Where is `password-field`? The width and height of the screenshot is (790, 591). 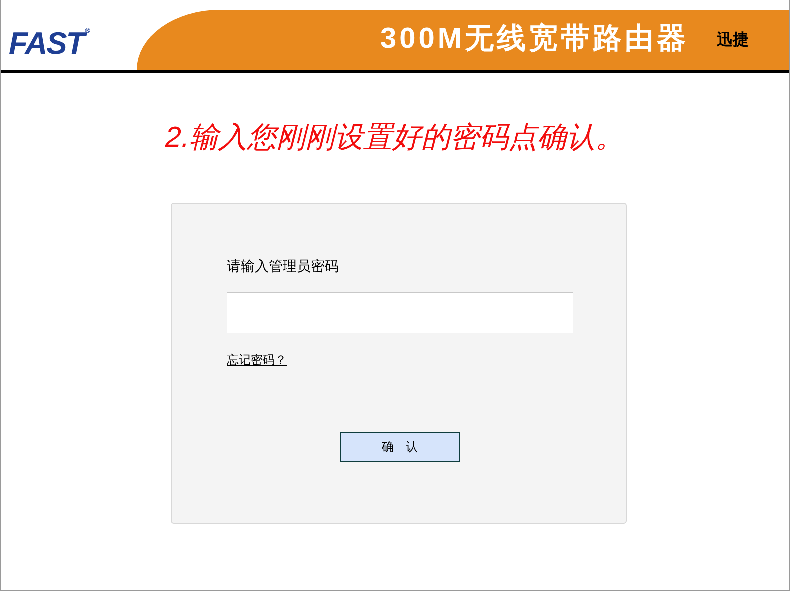
password-field is located at coordinates (400, 312).